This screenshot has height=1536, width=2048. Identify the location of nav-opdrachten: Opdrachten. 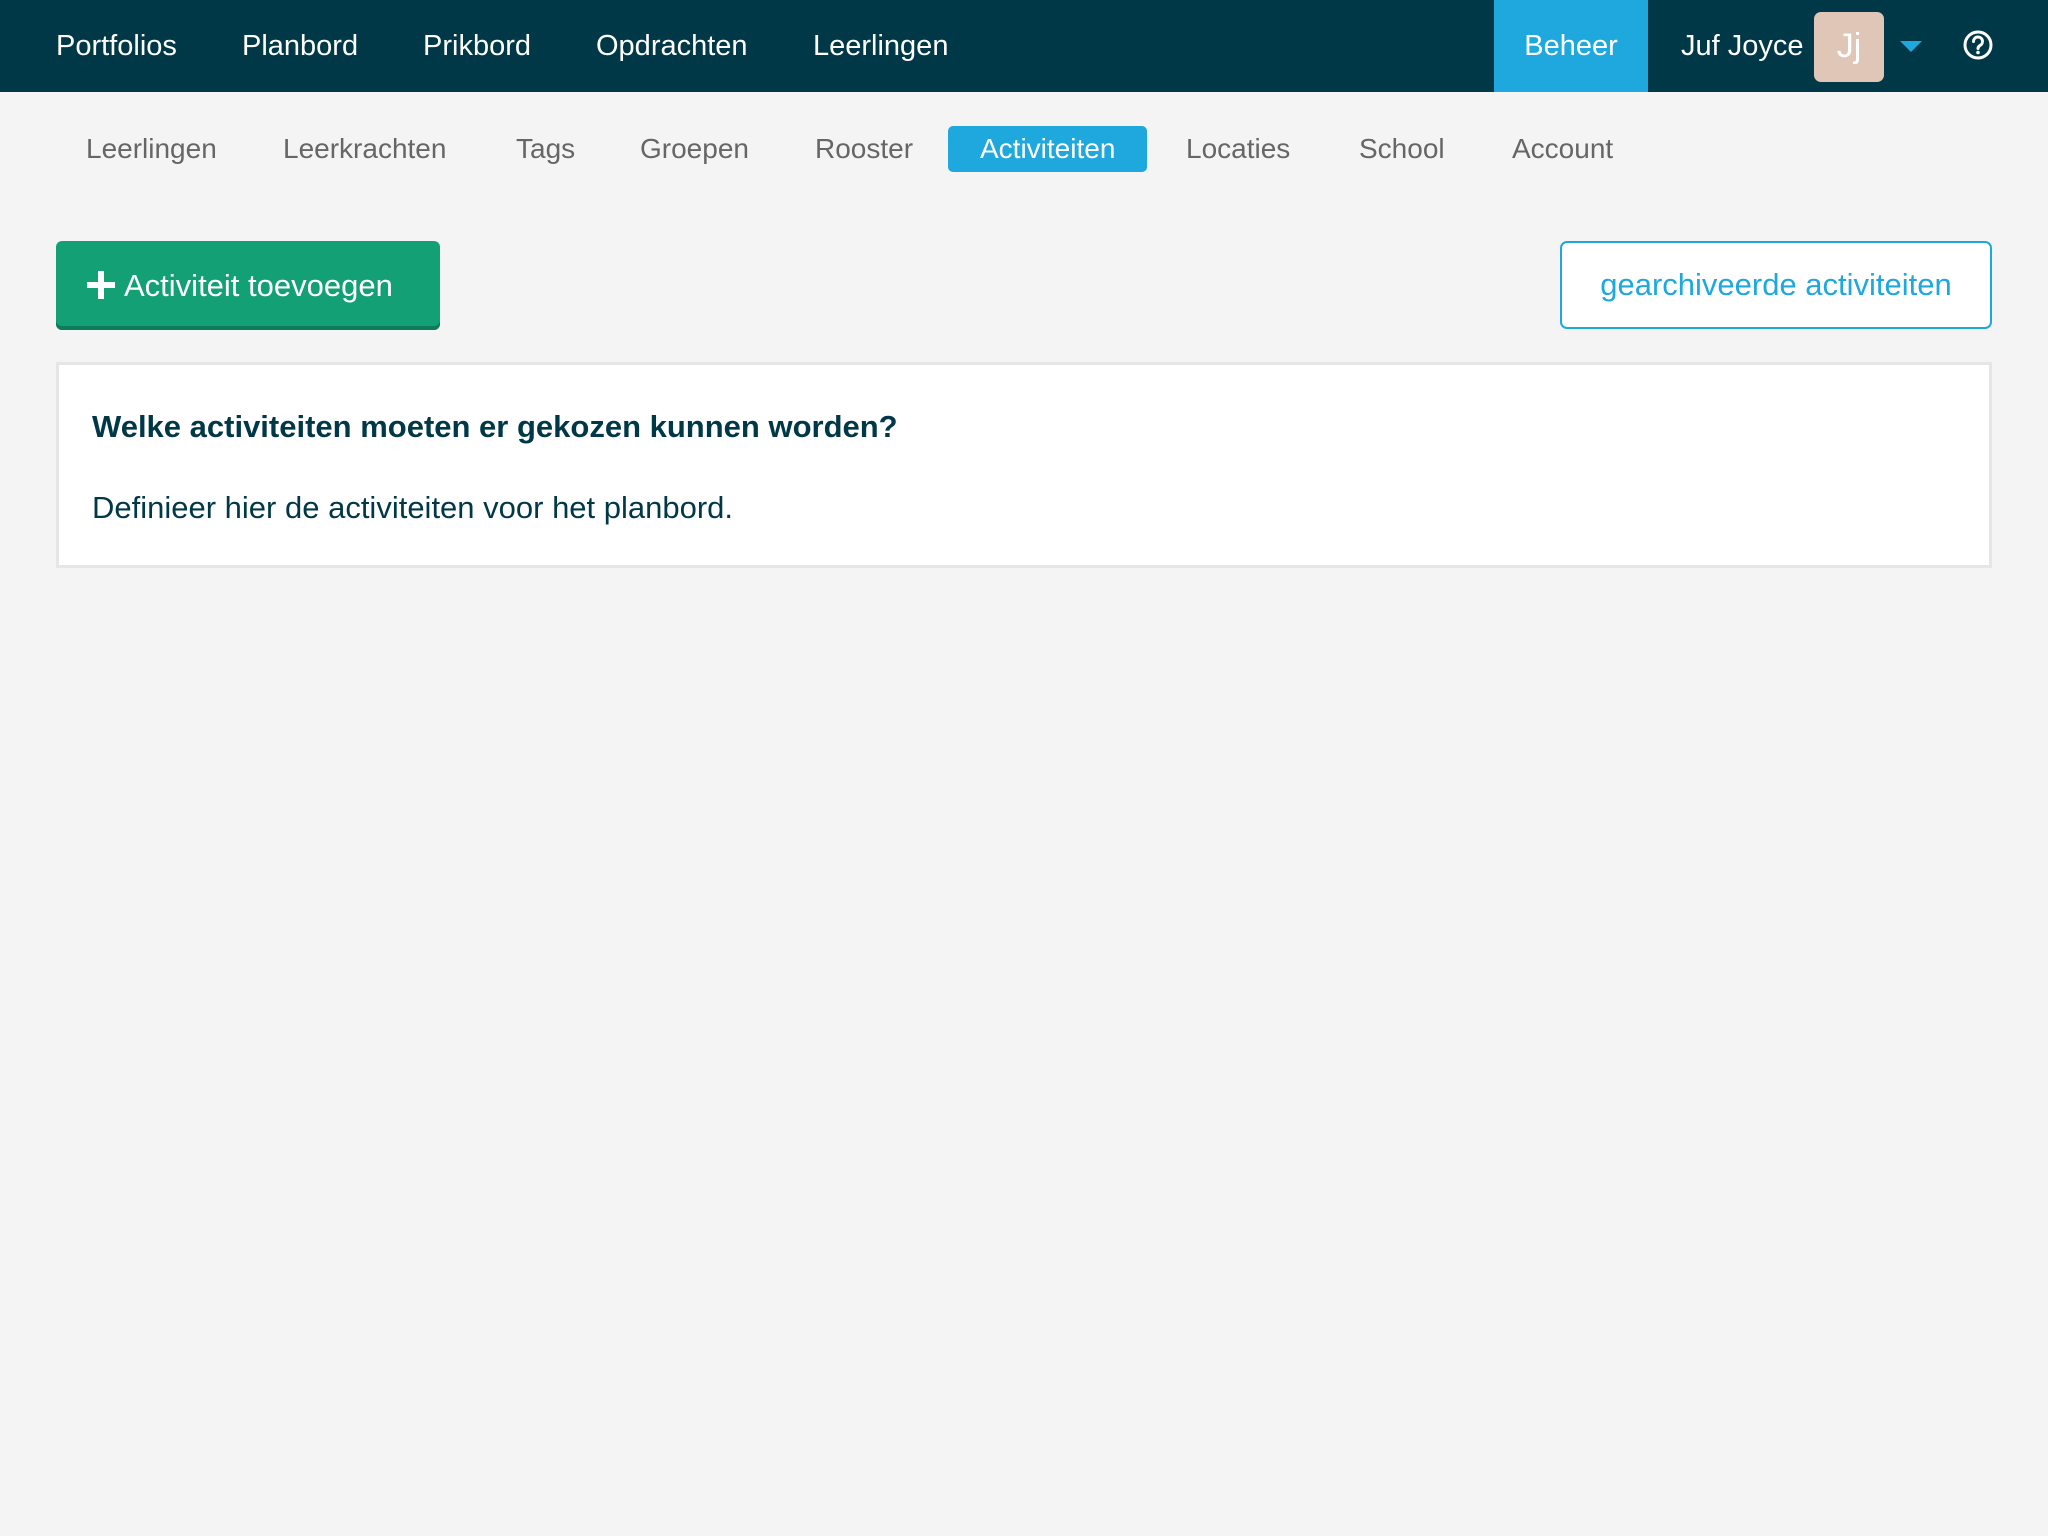
(672, 46).